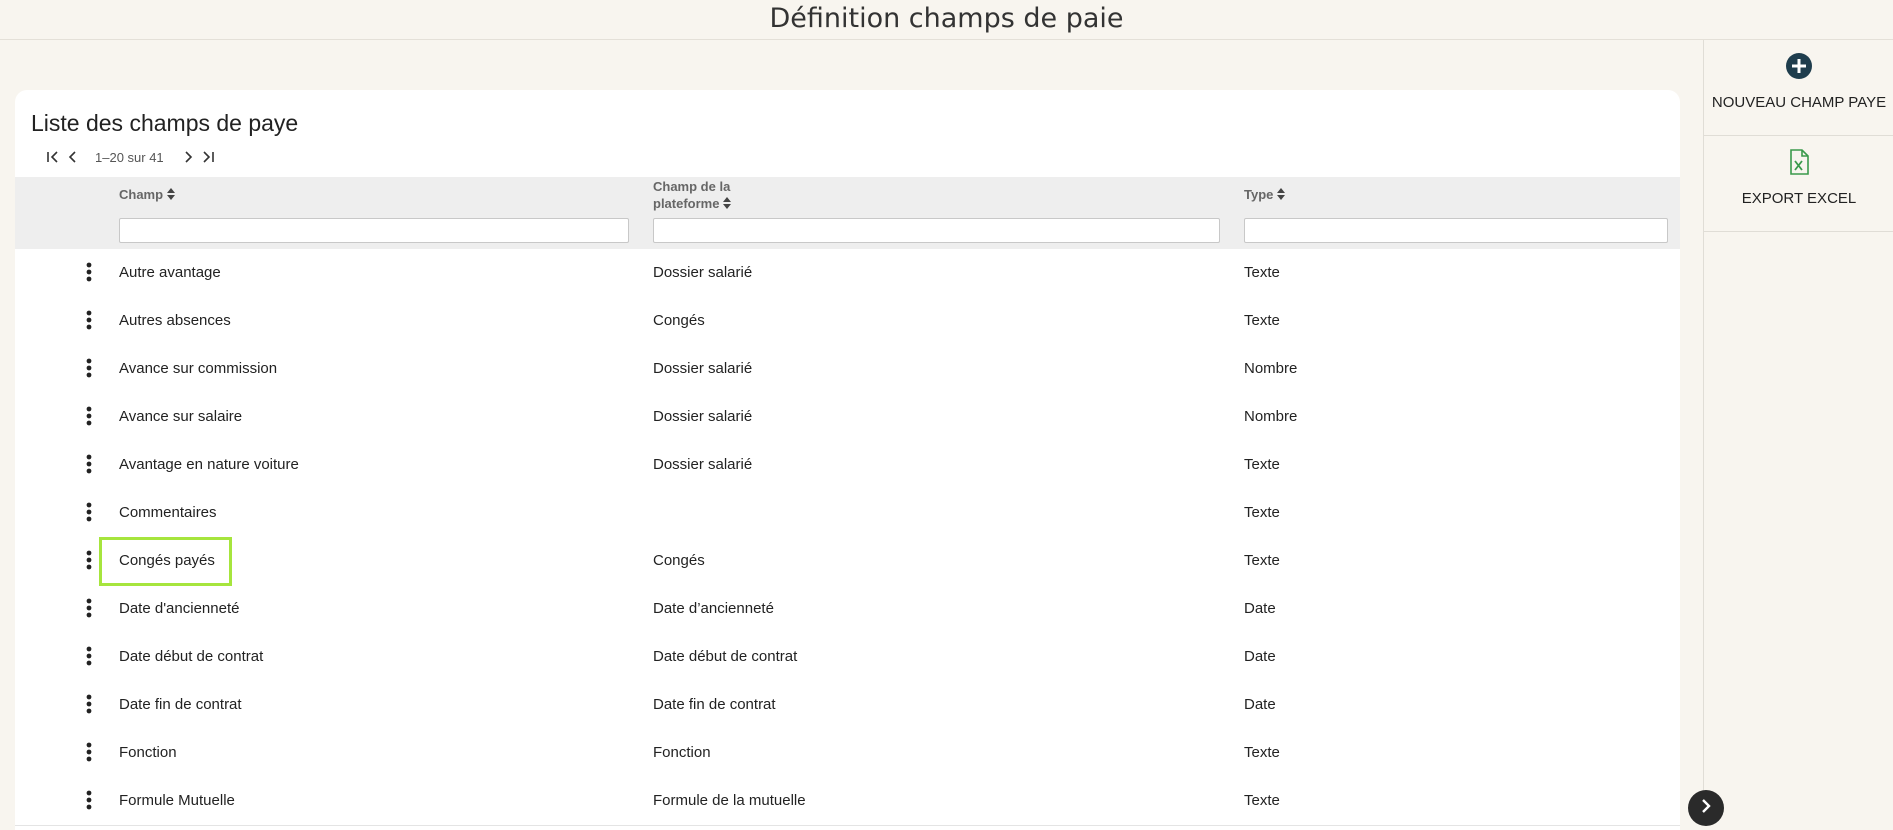  I want to click on filter-champ-input, so click(374, 230).